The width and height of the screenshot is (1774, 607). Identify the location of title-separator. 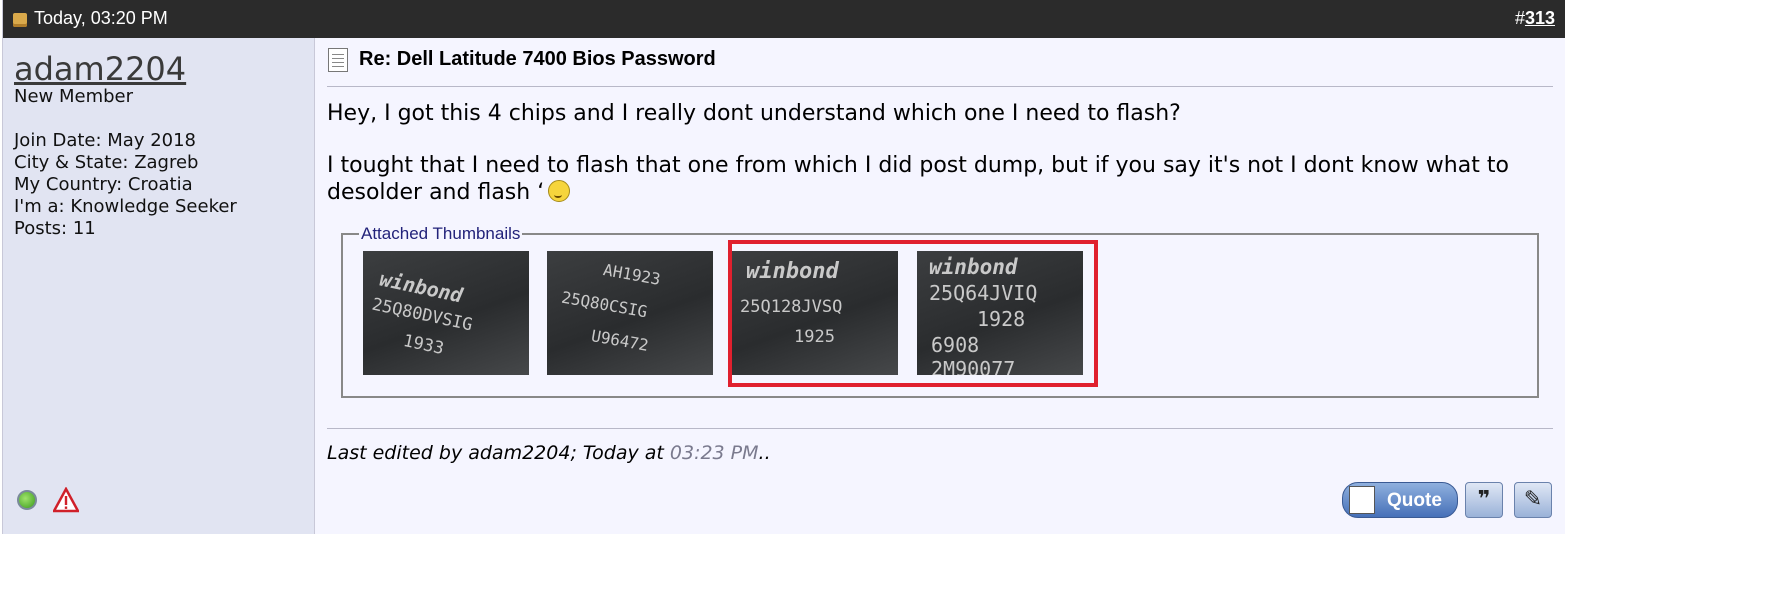
(940, 86).